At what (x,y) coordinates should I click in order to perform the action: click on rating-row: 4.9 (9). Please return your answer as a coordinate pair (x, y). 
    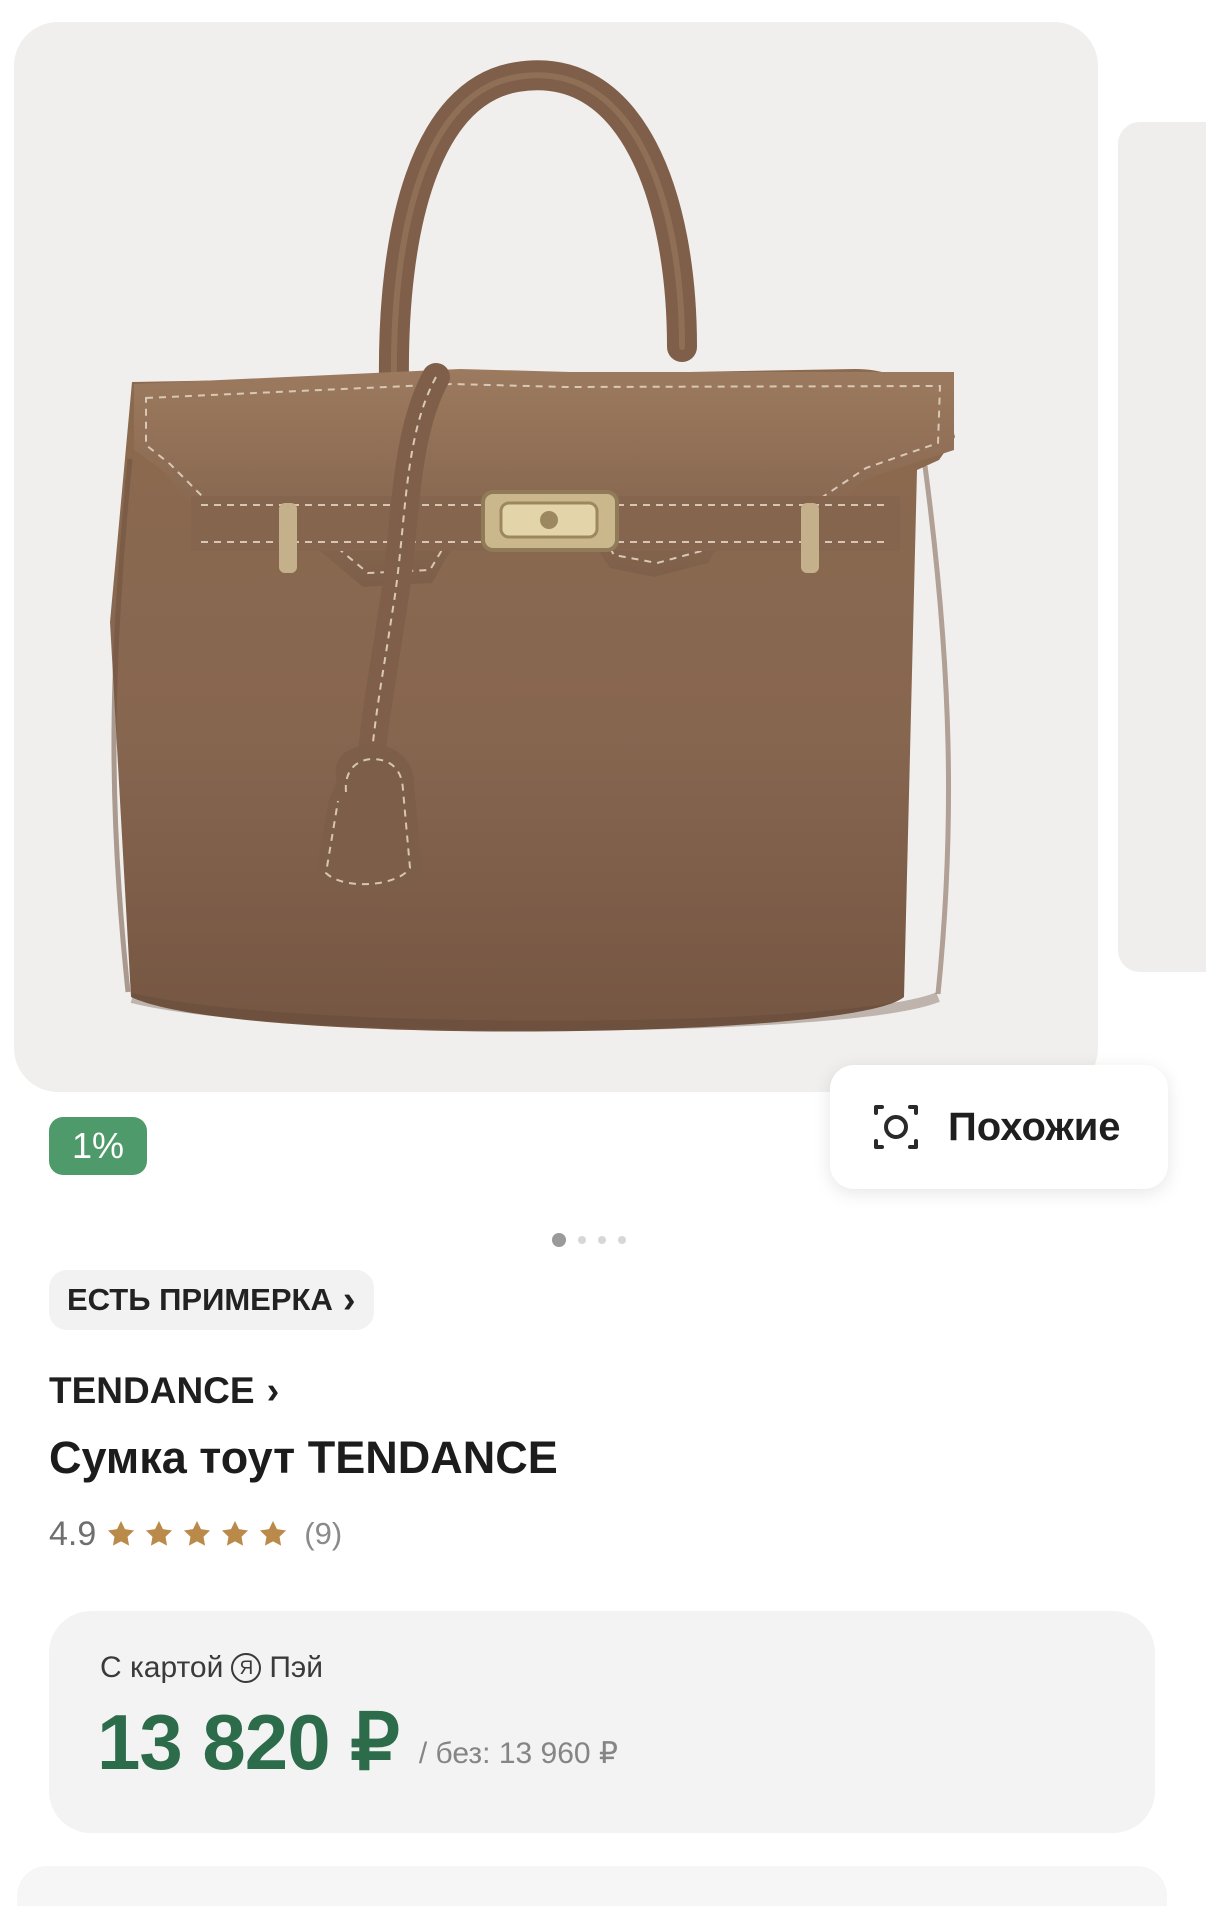
    Looking at the image, I should click on (195, 1534).